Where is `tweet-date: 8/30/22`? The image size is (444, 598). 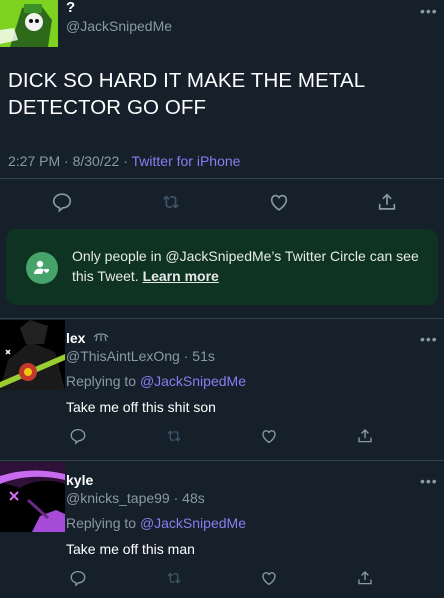 tweet-date: 8/30/22 is located at coordinates (96, 161).